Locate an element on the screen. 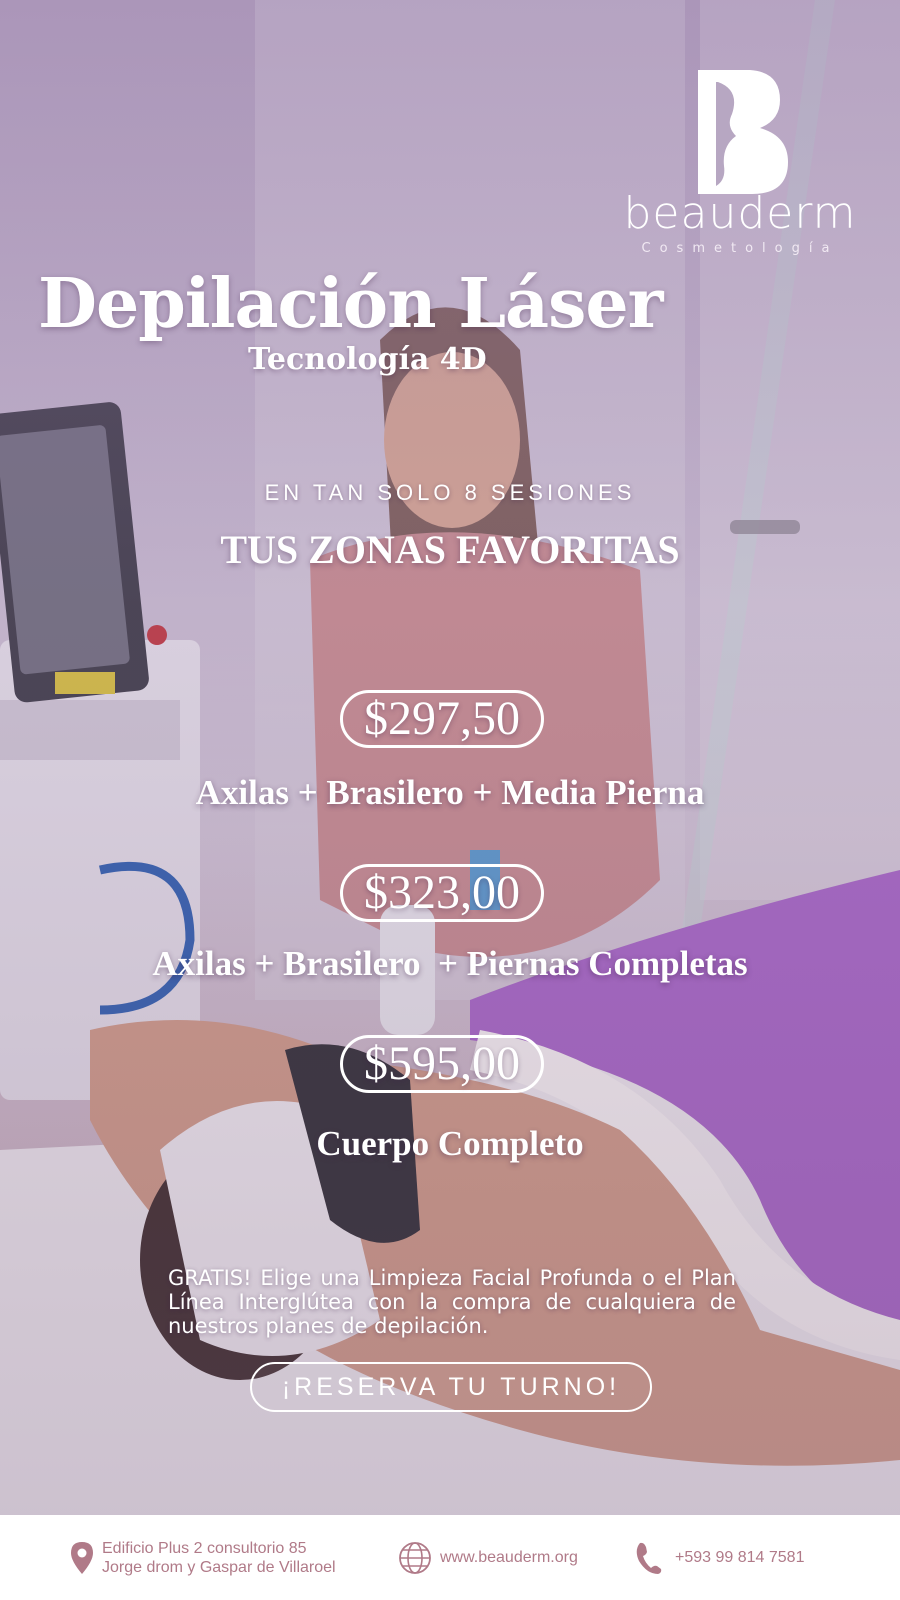 The height and width of the screenshot is (1600, 900). book-appointment-button: ¡RESERVA TU TURNO! is located at coordinates (451, 1387).